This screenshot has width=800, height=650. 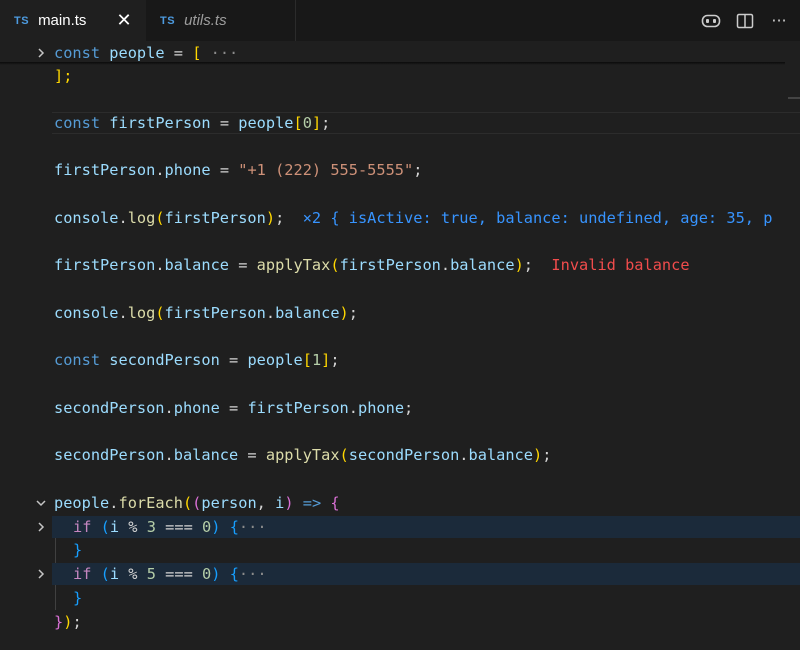 I want to click on code-line: people.forEach((person, i) => {, so click(x=197, y=503).